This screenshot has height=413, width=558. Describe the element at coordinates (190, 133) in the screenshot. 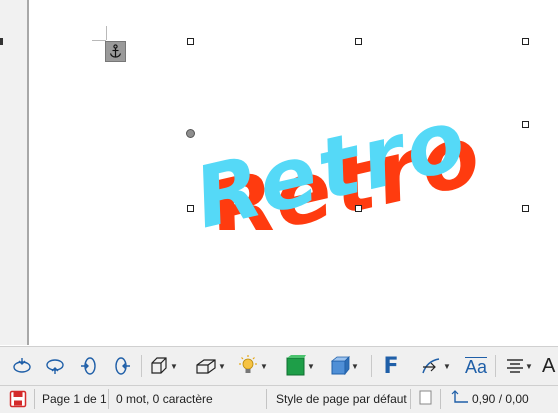

I see `rotation-handle` at that location.